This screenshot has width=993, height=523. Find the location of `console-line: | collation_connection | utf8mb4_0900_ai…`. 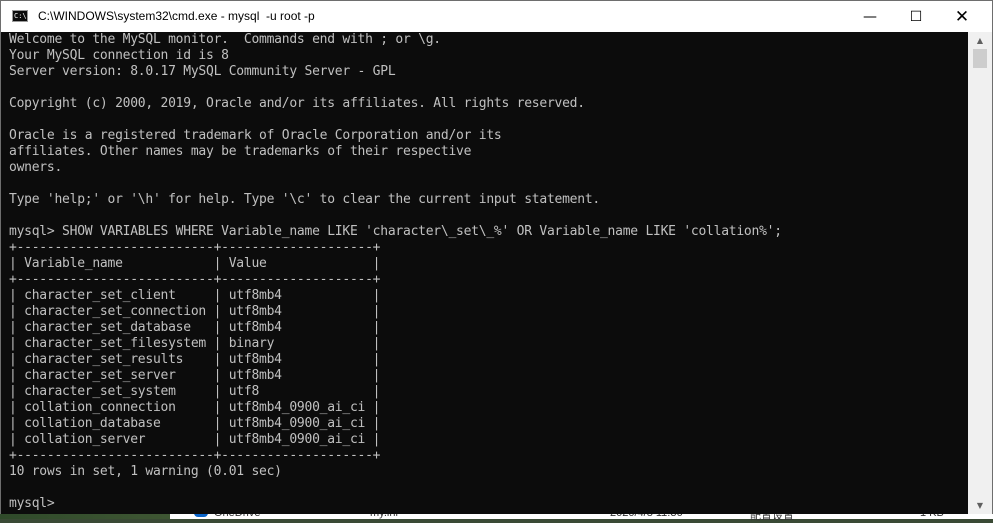

console-line: | collation_connection | utf8mb4_0900_ai… is located at coordinates (195, 407).